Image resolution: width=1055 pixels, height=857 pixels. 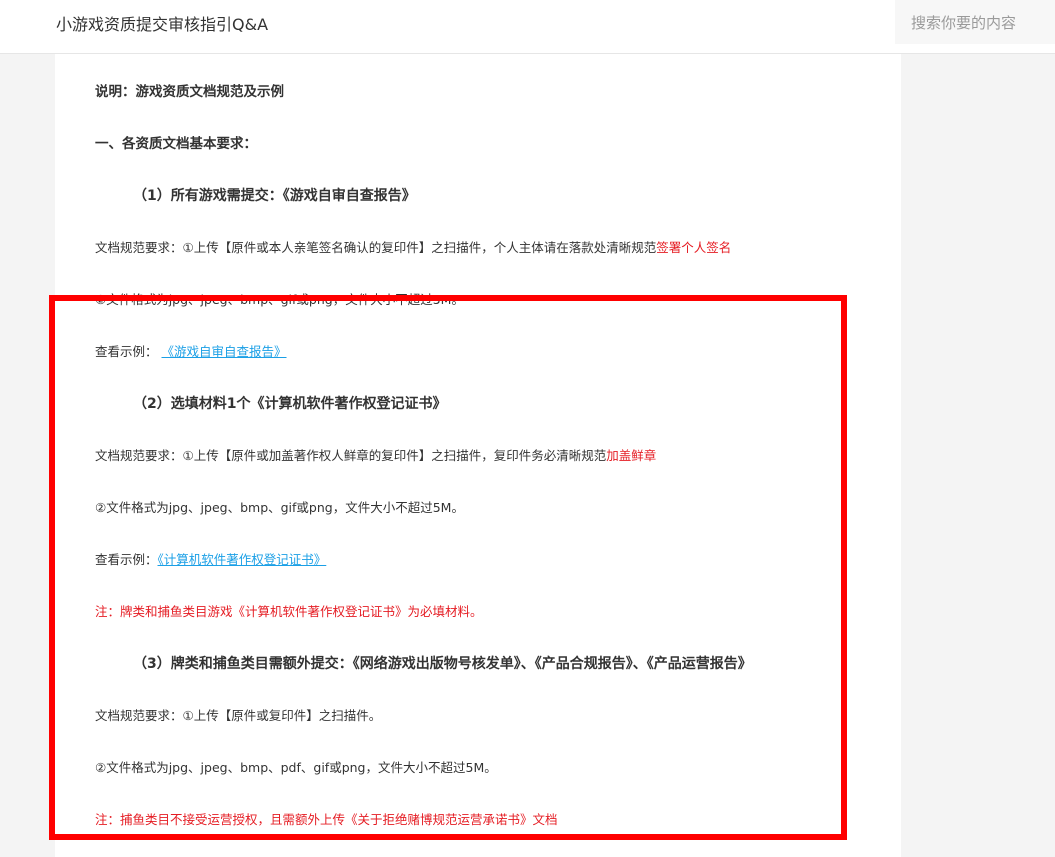 What do you see at coordinates (694, 247) in the screenshot?
I see `item1-requirement-highlight: 签署个人签名` at bounding box center [694, 247].